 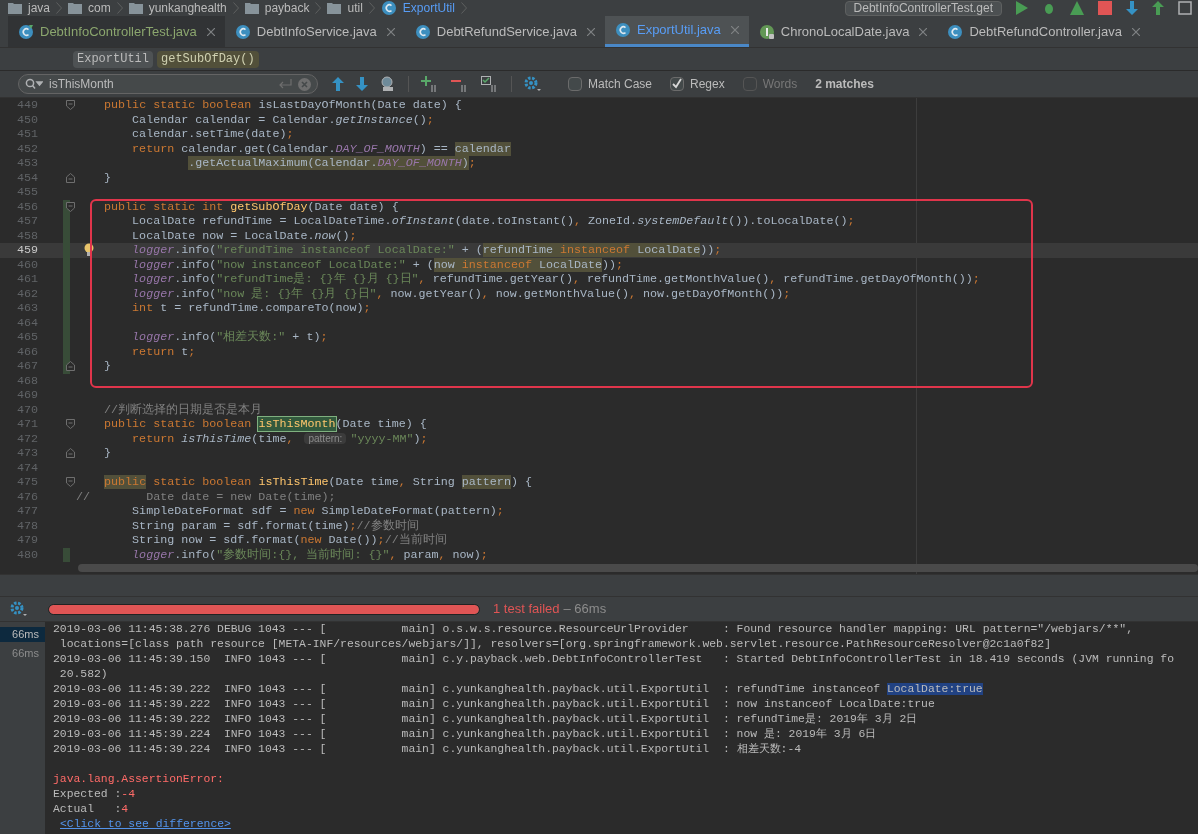 I want to click on next-match-icon, so click(x=362, y=84).